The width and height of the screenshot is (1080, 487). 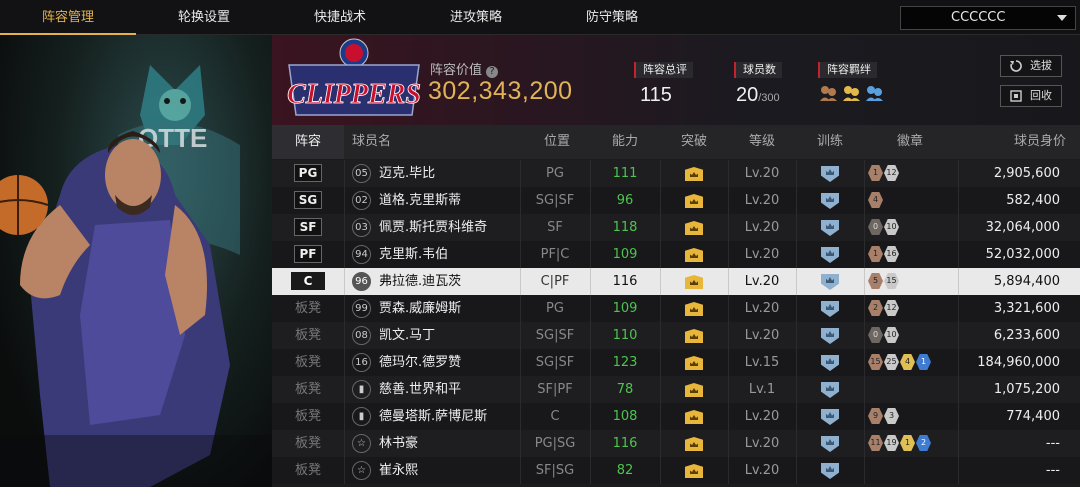 I want to click on table-row: 板凳 ▮ 慈善.世界和平 SF|PF 78 Lv.1 1,075,200, so click(x=676, y=389).